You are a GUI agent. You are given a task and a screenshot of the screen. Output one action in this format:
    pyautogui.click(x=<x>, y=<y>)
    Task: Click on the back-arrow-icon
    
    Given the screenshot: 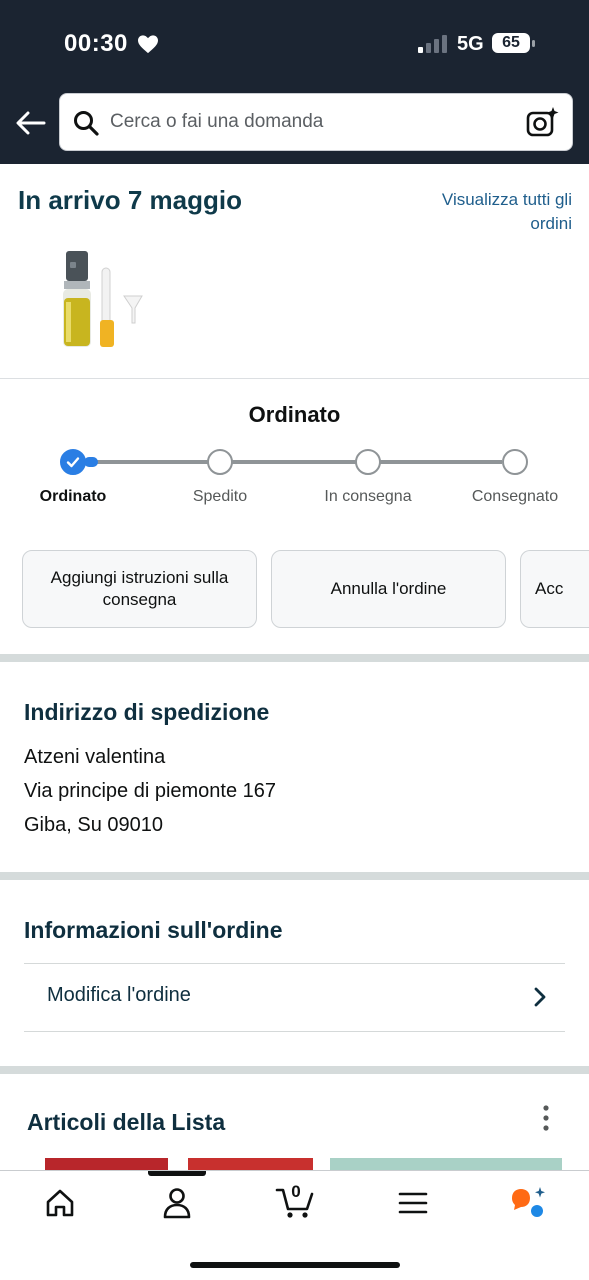 What is the action you would take?
    pyautogui.click(x=31, y=123)
    